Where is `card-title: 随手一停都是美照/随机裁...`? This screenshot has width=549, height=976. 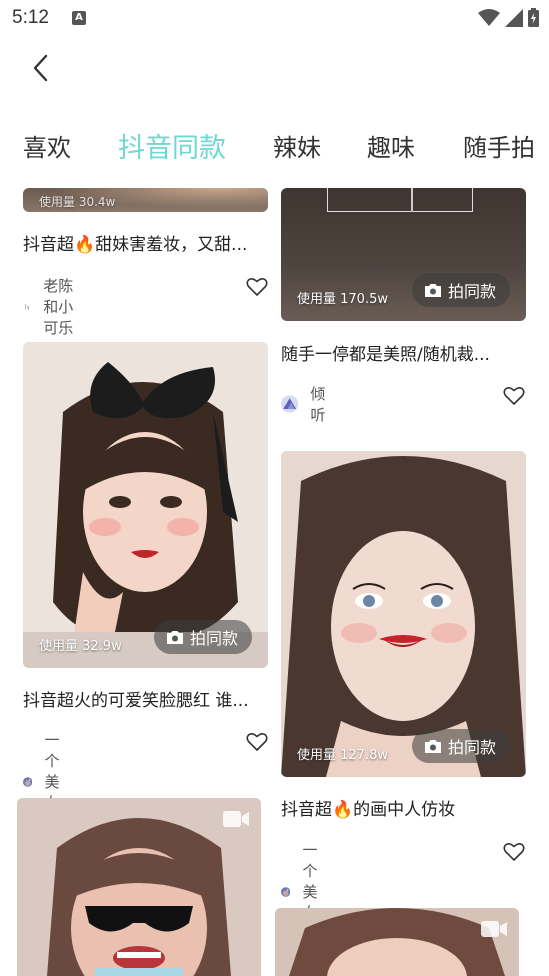 card-title: 随手一停都是美照/随机裁... is located at coordinates (385, 355).